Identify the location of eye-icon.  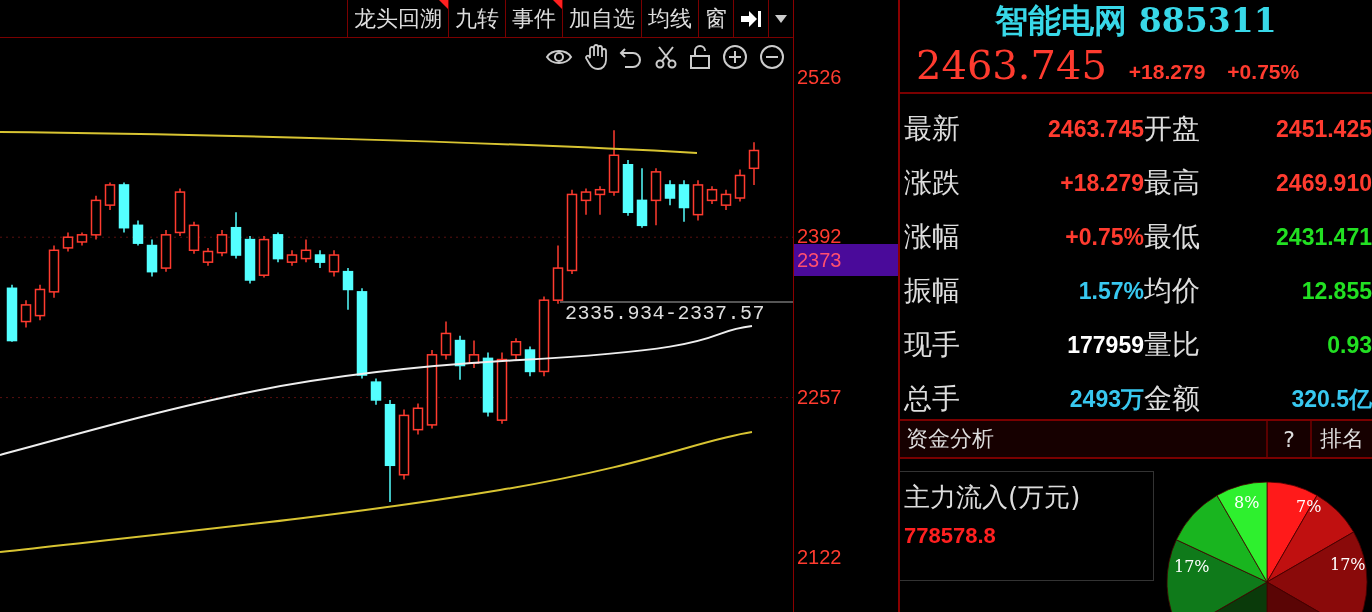
(559, 57).